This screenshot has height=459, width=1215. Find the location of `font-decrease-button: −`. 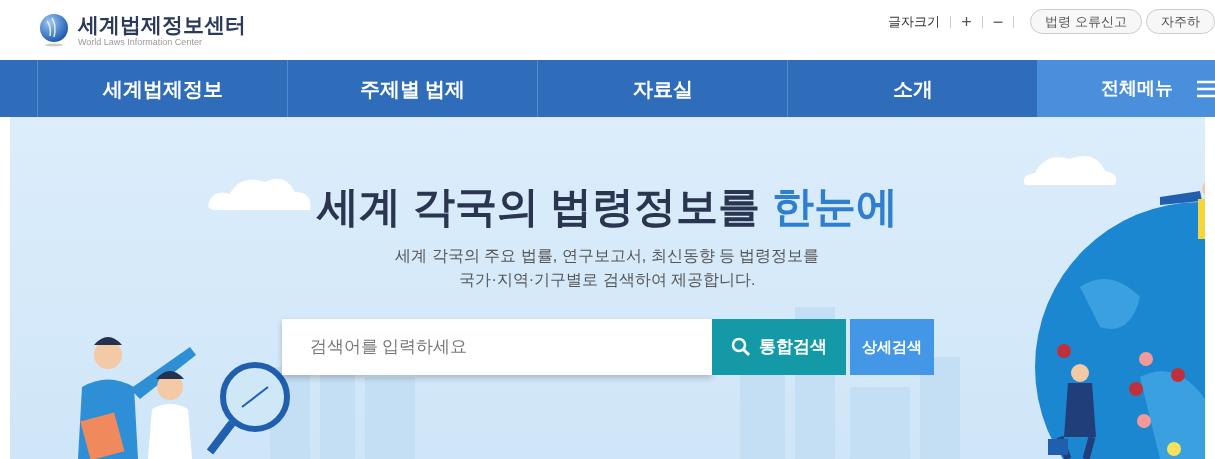

font-decrease-button: − is located at coordinates (998, 21).